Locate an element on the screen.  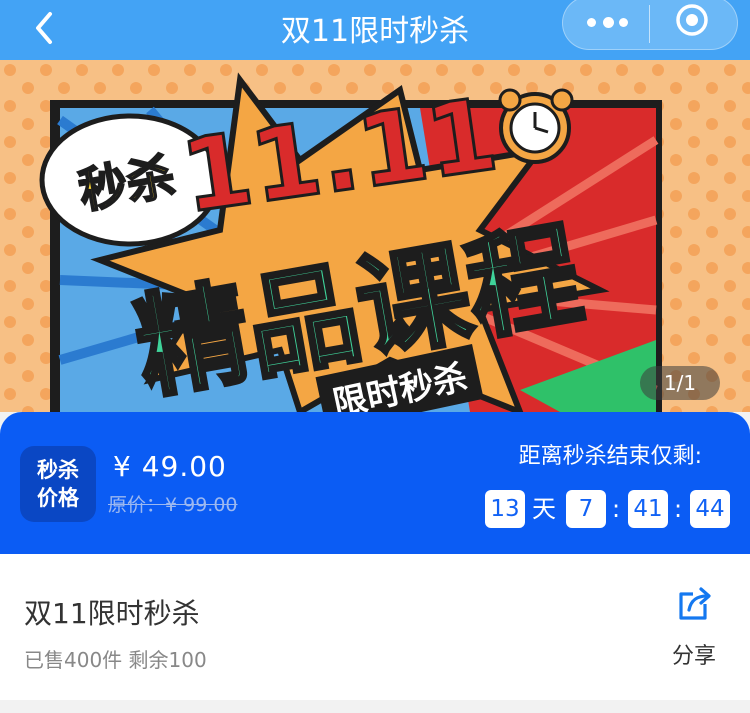
banner-pager: 1/1 is located at coordinates (680, 383).